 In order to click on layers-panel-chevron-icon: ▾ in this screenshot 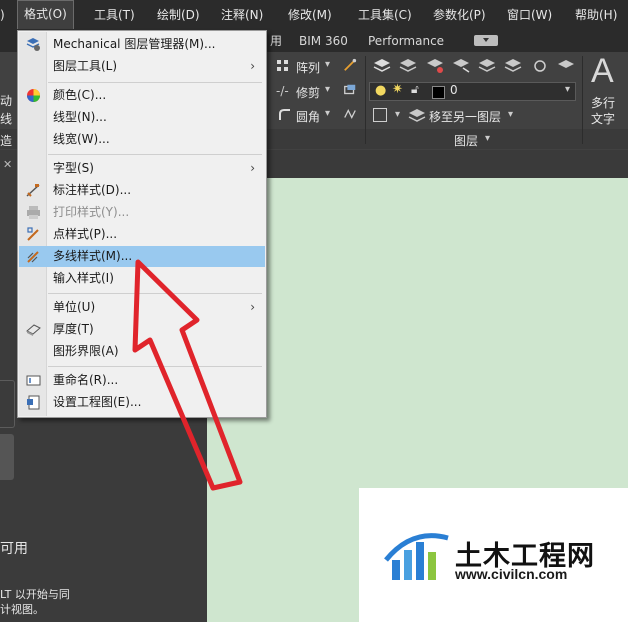, I will do `click(487, 138)`.